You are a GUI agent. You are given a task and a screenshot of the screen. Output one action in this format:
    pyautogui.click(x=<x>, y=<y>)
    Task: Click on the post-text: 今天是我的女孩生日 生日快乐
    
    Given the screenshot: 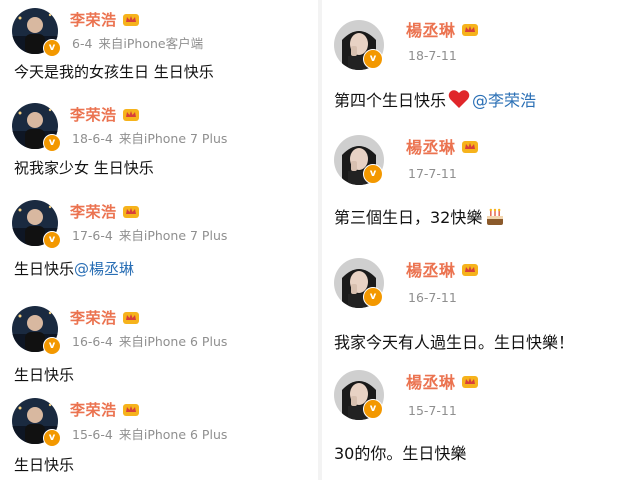 What is the action you would take?
    pyautogui.click(x=114, y=72)
    